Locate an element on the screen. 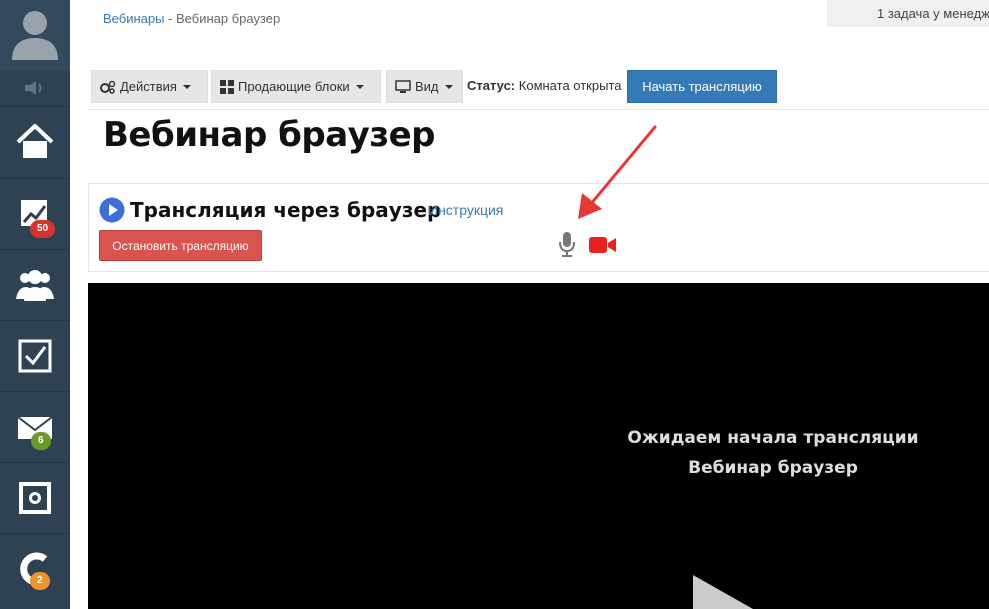 This screenshot has width=989, height=609. room-status: Статус: Комната открыта is located at coordinates (544, 85).